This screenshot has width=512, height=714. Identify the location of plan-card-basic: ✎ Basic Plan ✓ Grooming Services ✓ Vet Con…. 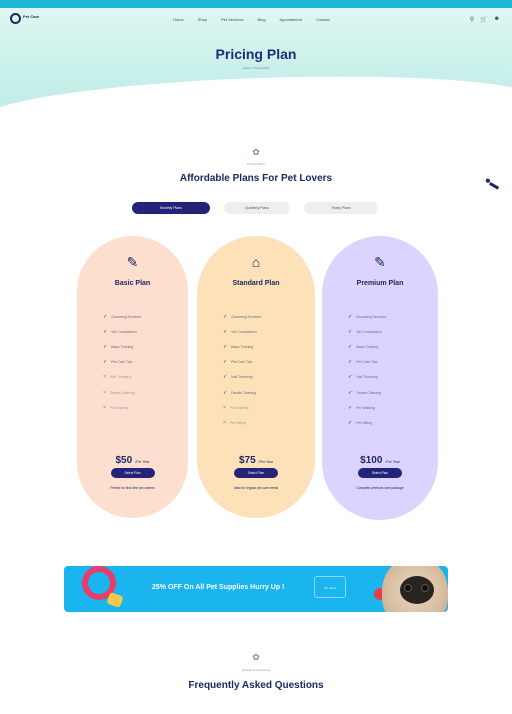
(132, 377).